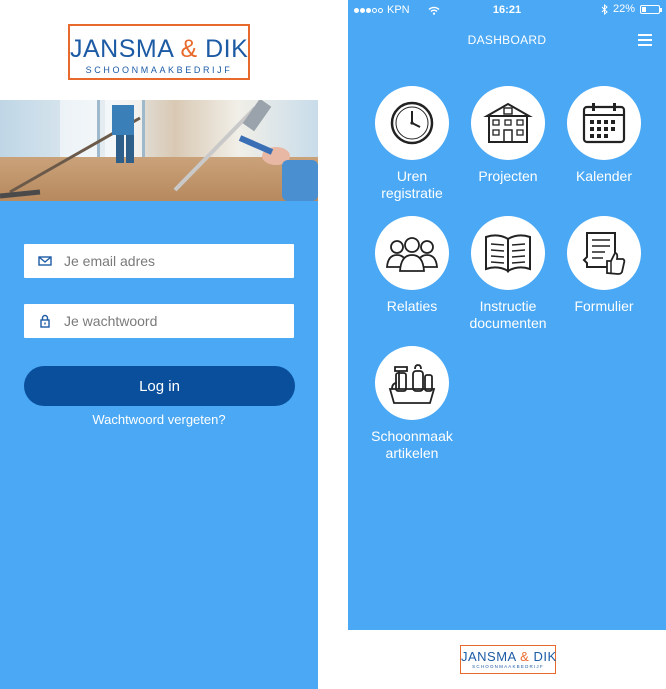 This screenshot has width=666, height=689. What do you see at coordinates (159, 386) in the screenshot?
I see `login-button: Log in` at bounding box center [159, 386].